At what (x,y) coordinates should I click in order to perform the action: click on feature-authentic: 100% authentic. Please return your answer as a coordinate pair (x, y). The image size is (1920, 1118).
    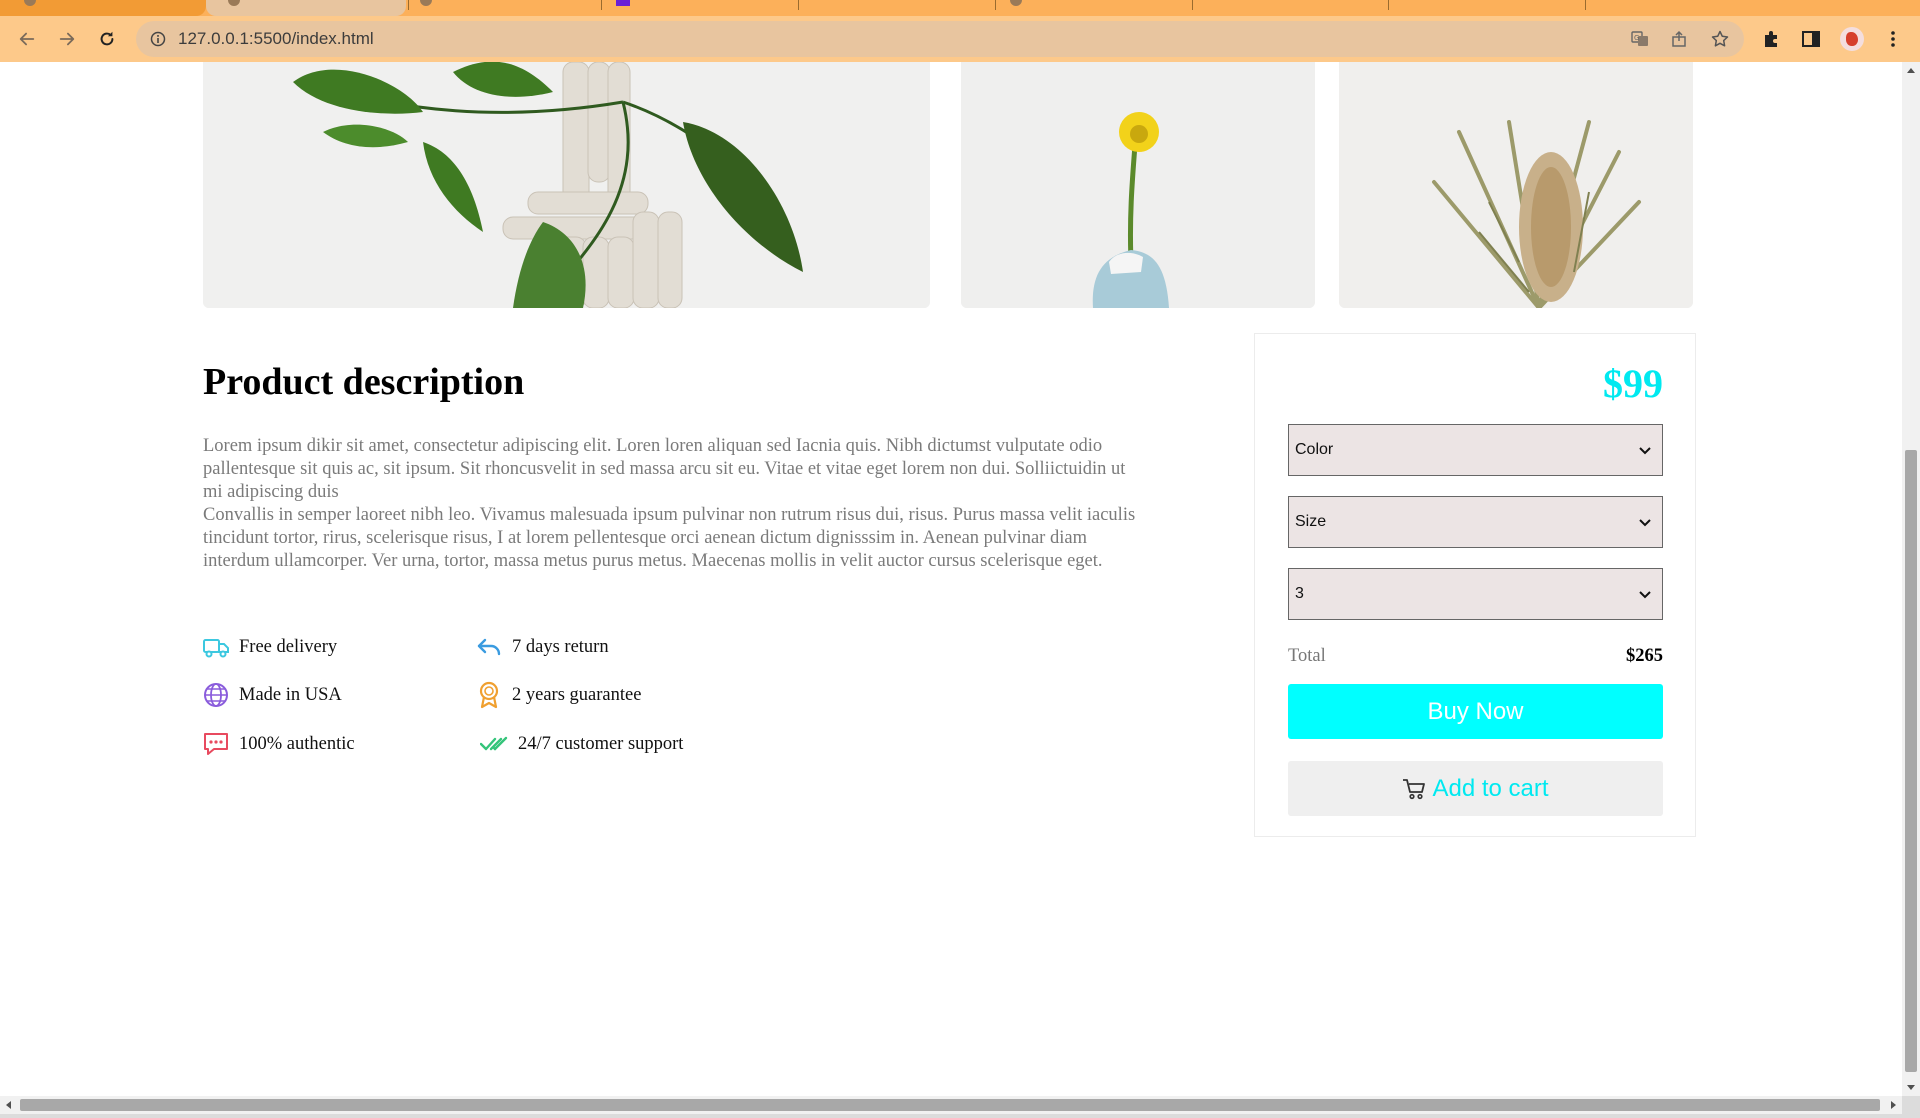
    Looking at the image, I should click on (279, 744).